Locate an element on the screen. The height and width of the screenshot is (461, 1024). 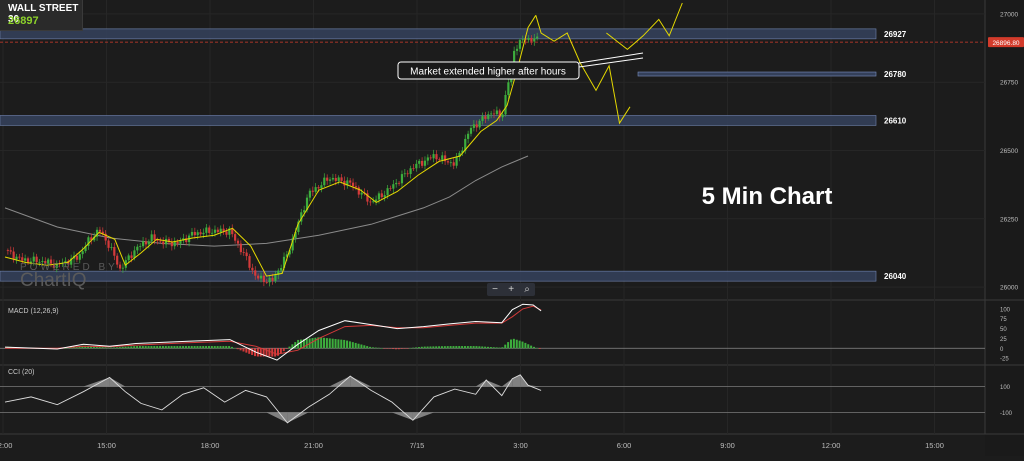
zoom-out-button: − is located at coordinates (495, 289).